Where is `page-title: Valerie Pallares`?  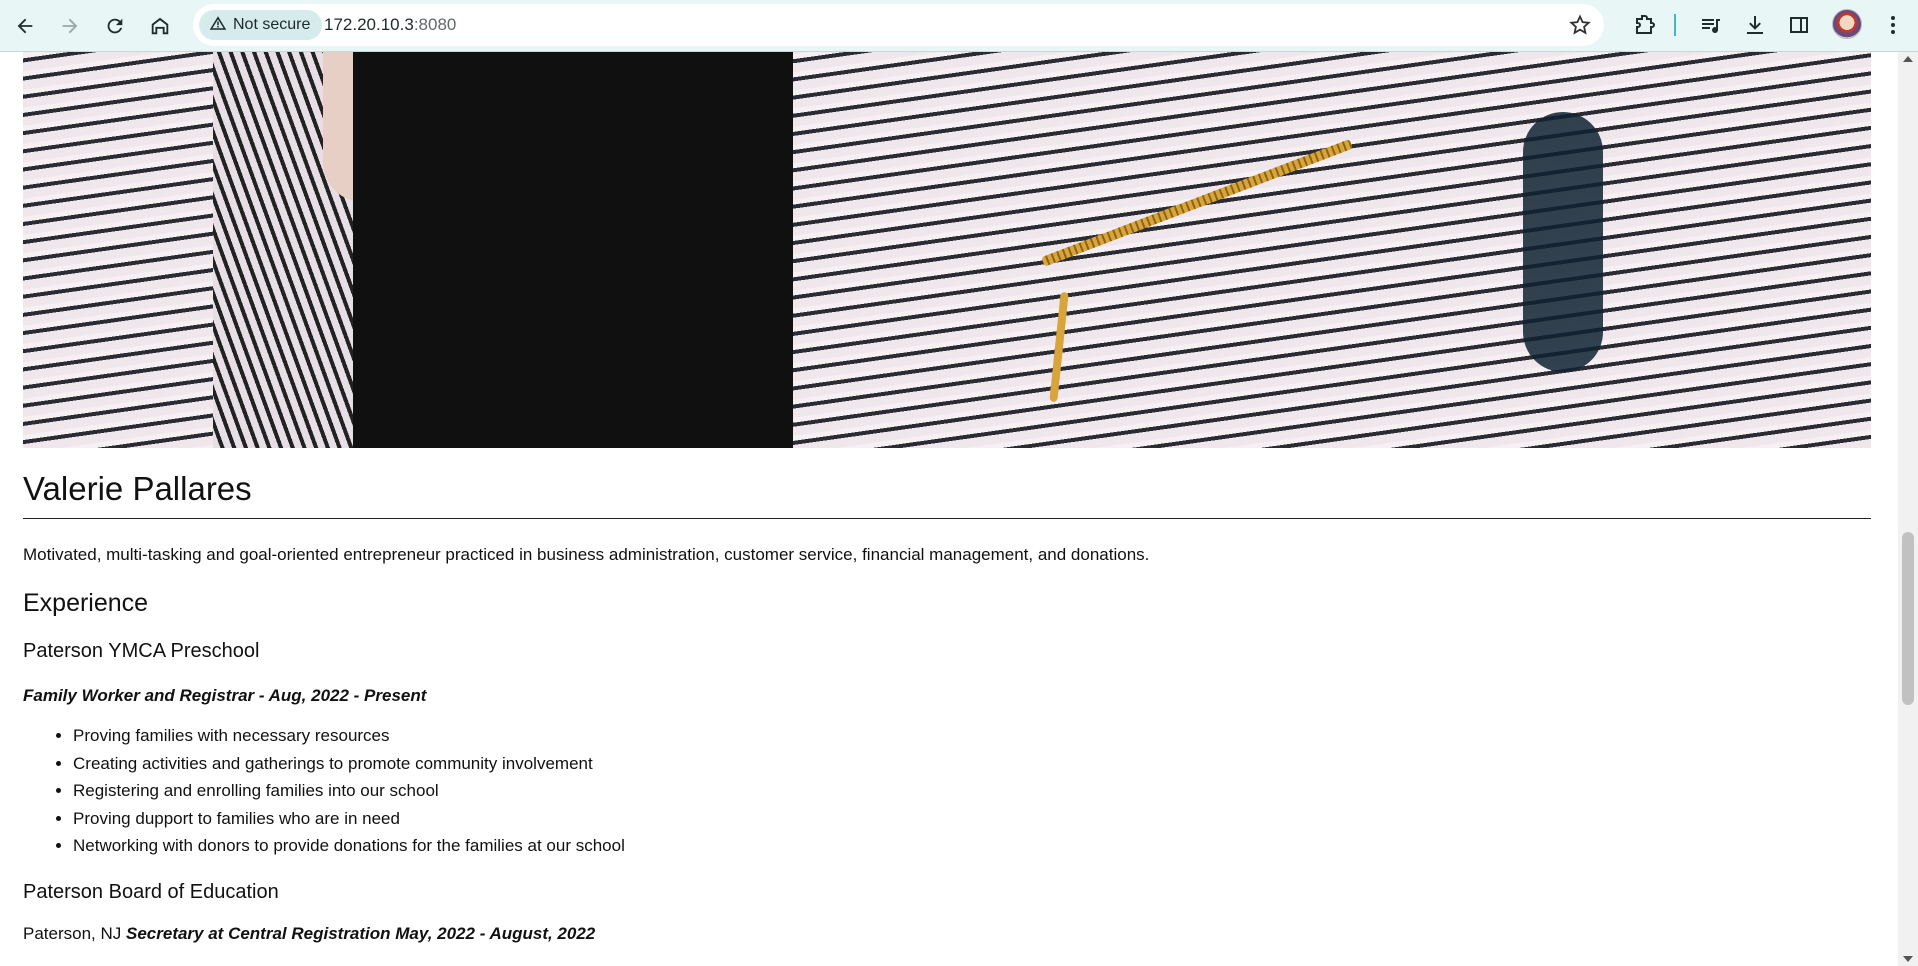 page-title: Valerie Pallares is located at coordinates (947, 494).